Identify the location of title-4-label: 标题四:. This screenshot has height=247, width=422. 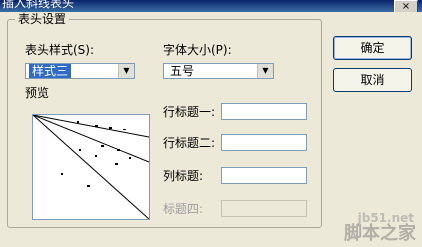
(183, 209).